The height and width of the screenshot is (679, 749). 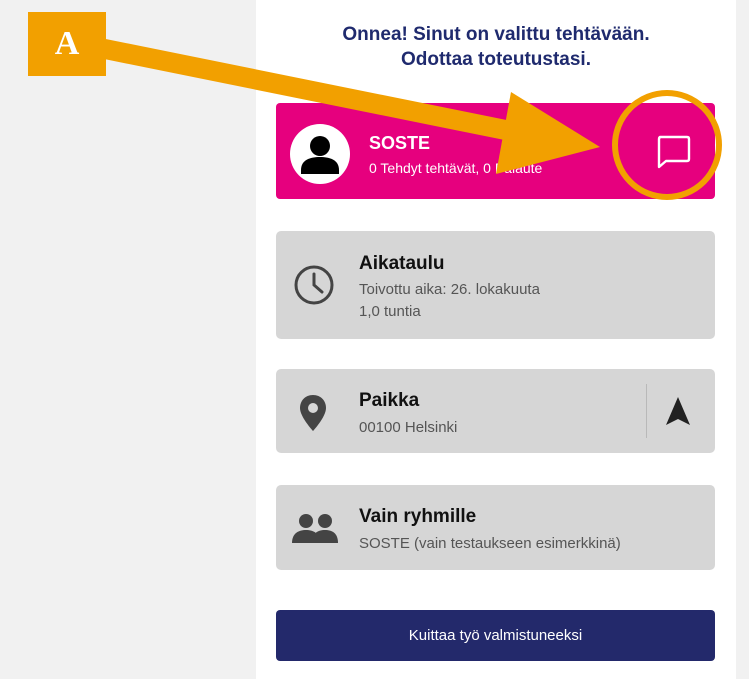 I want to click on navigation-arrow-icon, so click(x=678, y=411).